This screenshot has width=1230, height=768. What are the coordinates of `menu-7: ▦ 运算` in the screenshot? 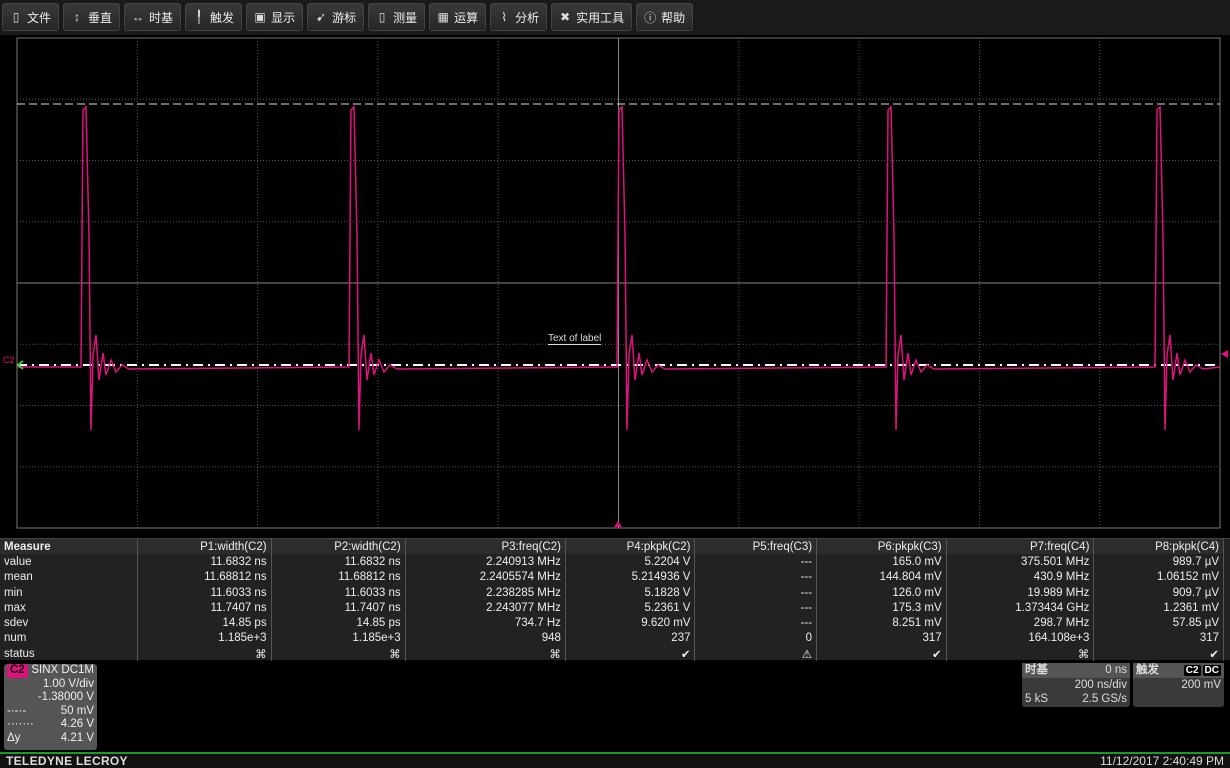 It's located at (458, 17).